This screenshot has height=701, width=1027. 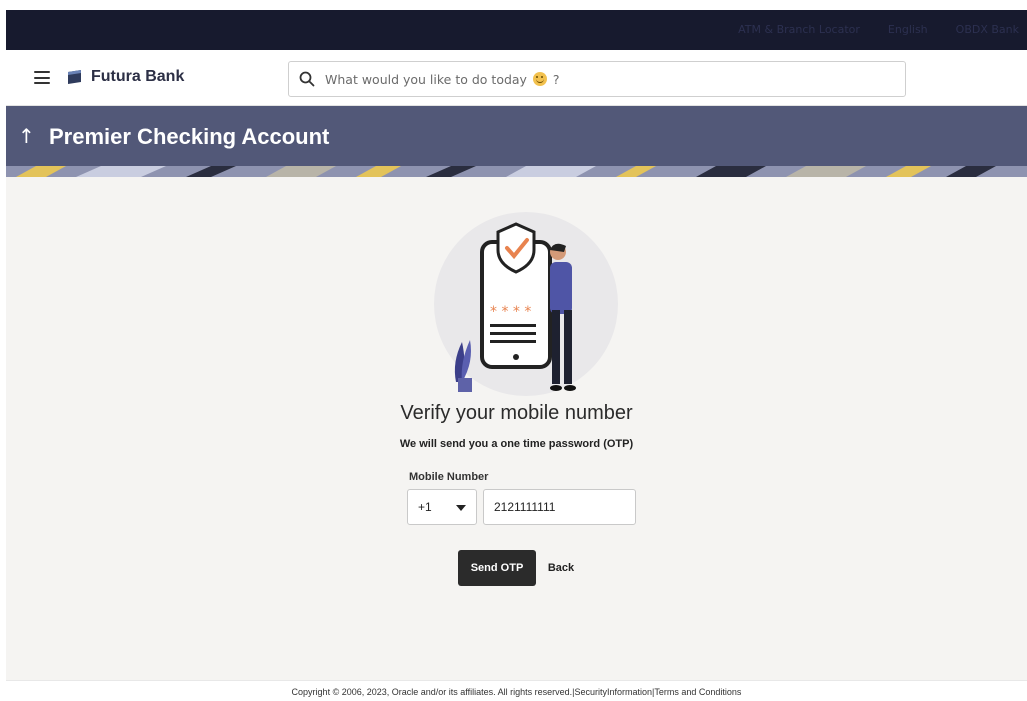 What do you see at coordinates (516, 413) in the screenshot?
I see `verify-heading: Verify your mobile number` at bounding box center [516, 413].